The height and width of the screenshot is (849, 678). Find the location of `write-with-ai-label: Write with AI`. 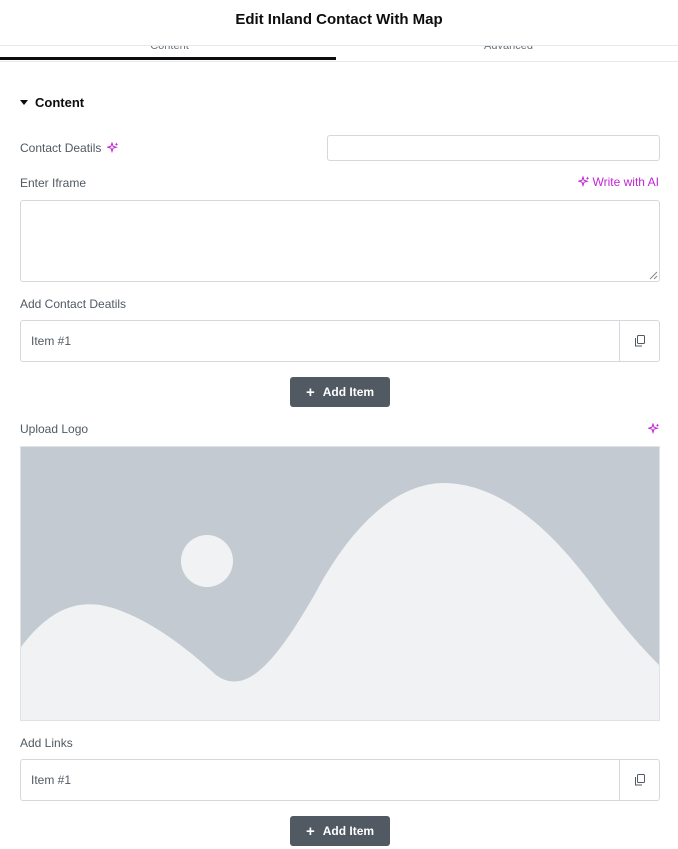

write-with-ai-label: Write with AI is located at coordinates (625, 182).